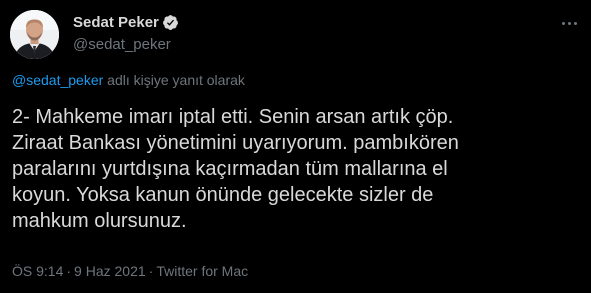 The image size is (591, 293). I want to click on avatar, so click(34, 34).